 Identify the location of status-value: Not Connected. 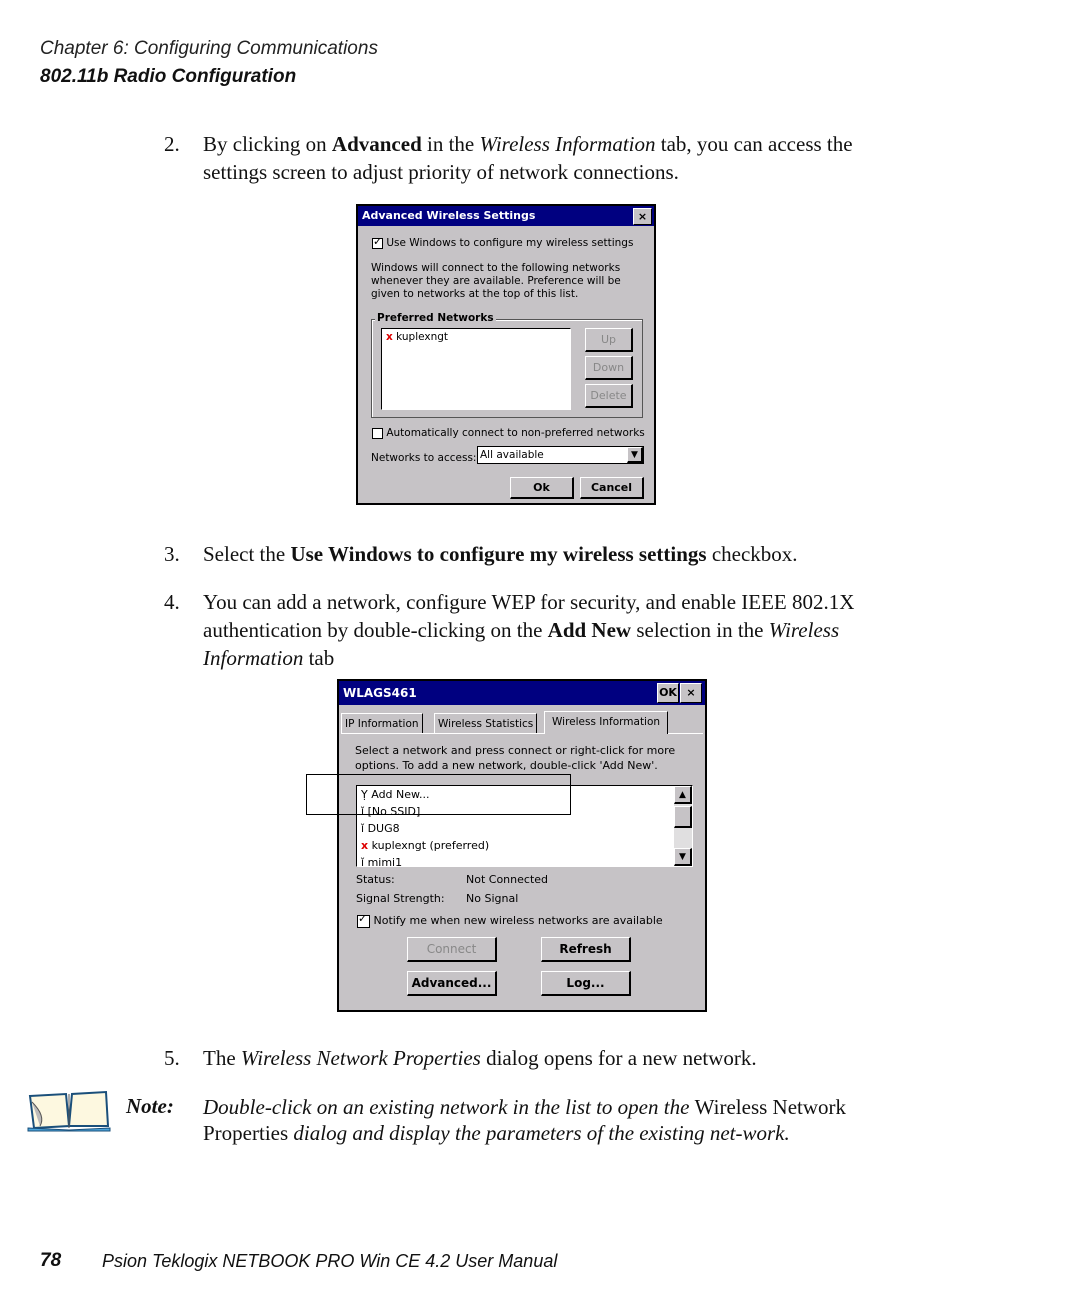
(507, 879).